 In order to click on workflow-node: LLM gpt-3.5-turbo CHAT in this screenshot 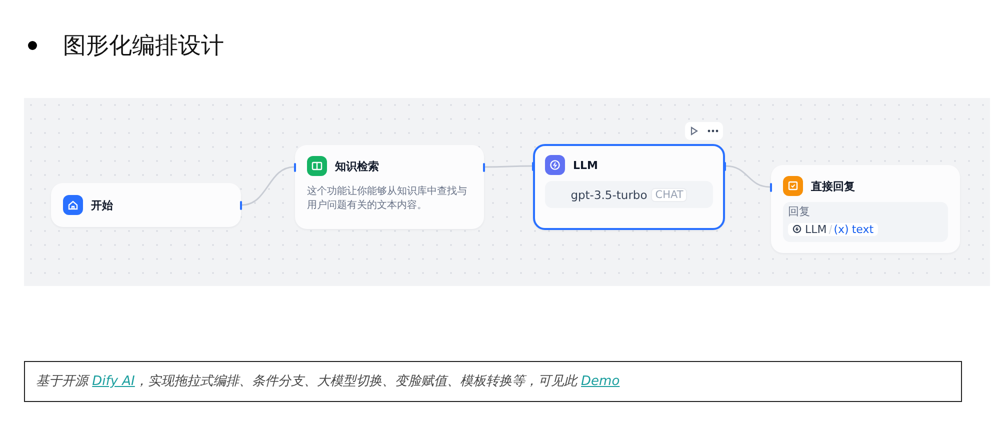, I will do `click(629, 187)`.